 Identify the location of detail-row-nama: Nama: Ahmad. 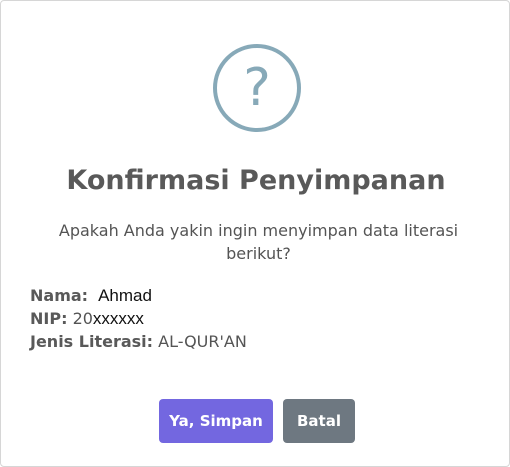
(138, 295).